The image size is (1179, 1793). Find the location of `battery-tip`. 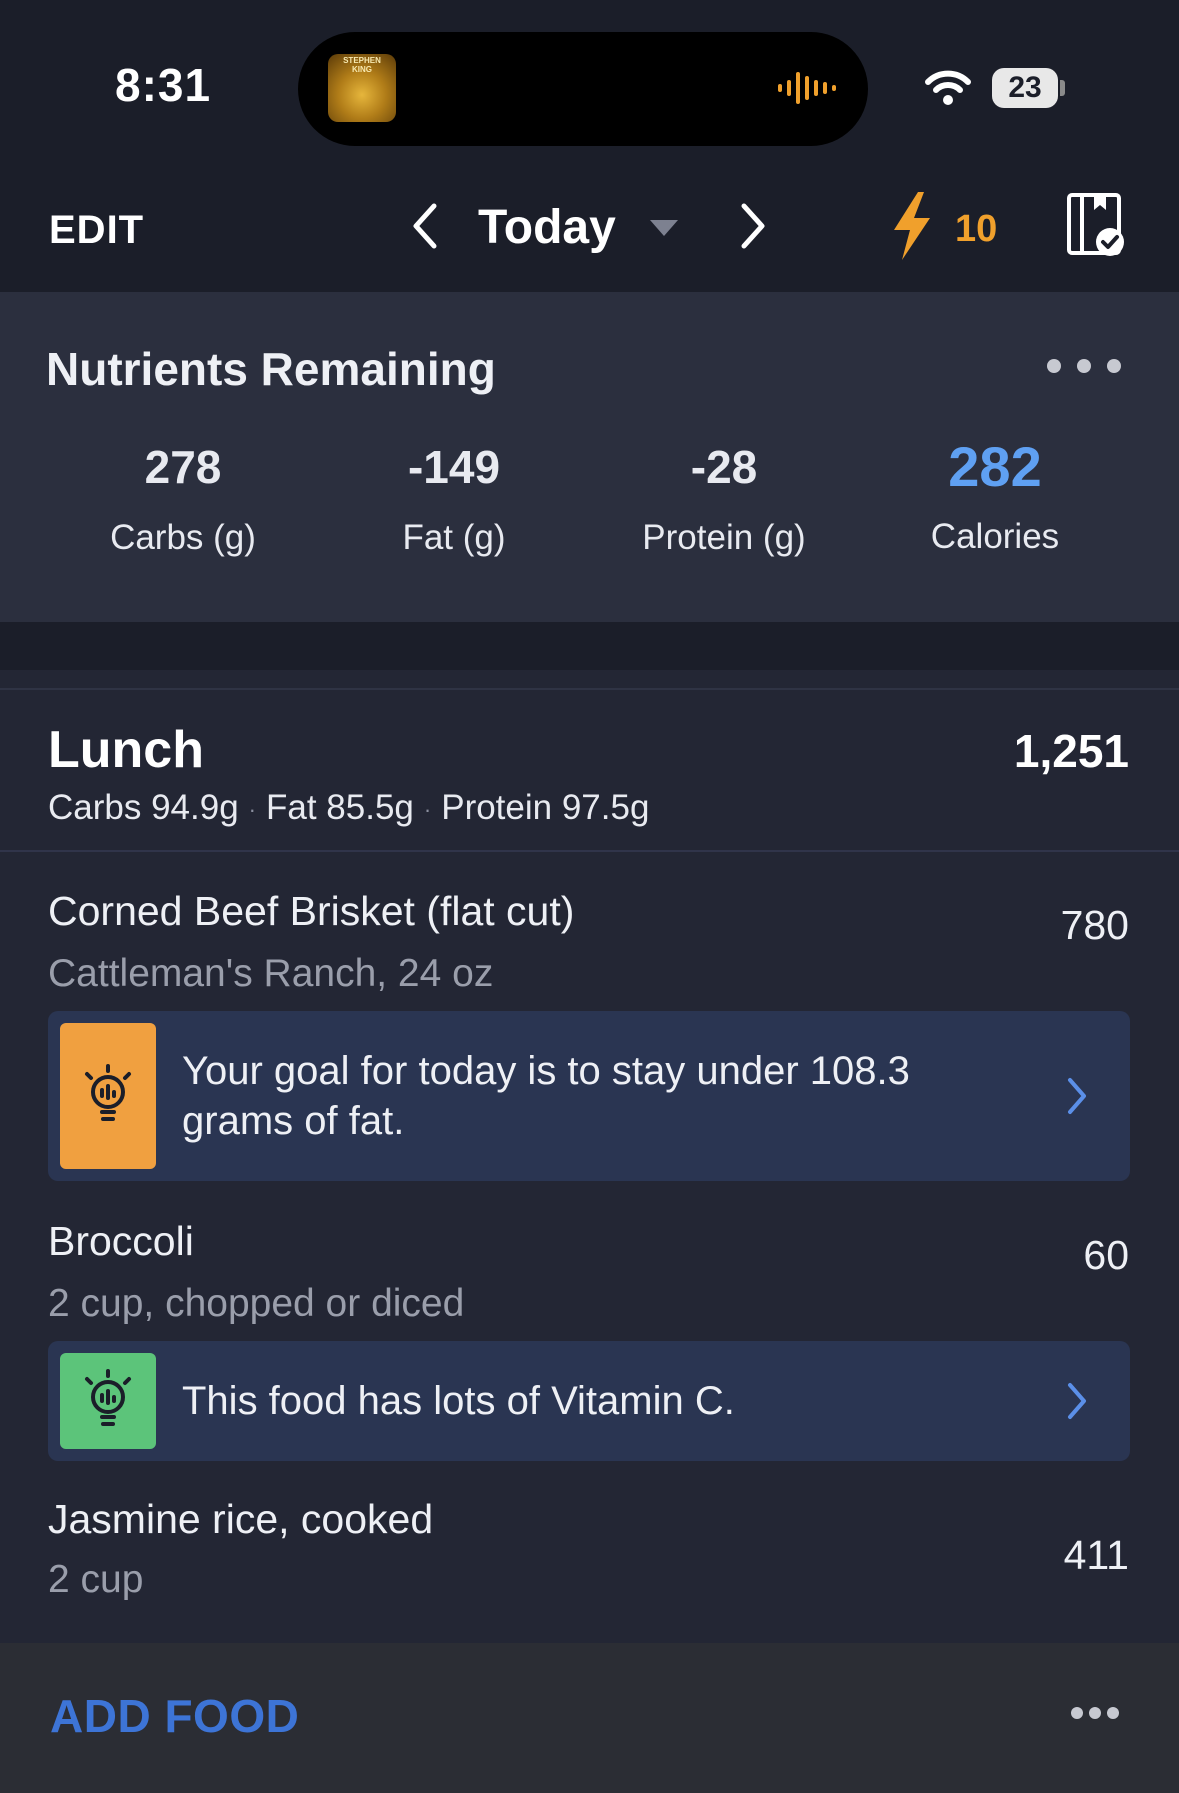

battery-tip is located at coordinates (1062, 88).